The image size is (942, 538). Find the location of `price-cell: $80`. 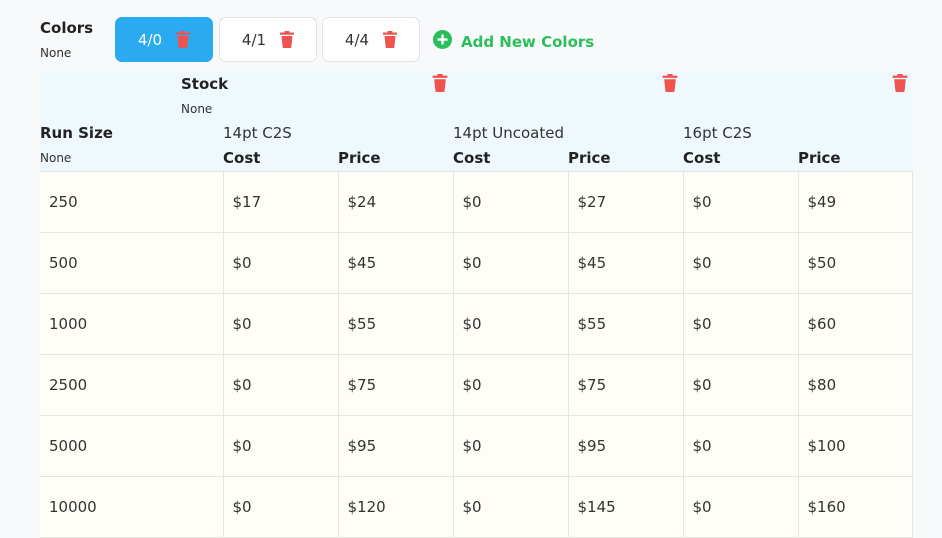

price-cell: $80 is located at coordinates (855, 385).